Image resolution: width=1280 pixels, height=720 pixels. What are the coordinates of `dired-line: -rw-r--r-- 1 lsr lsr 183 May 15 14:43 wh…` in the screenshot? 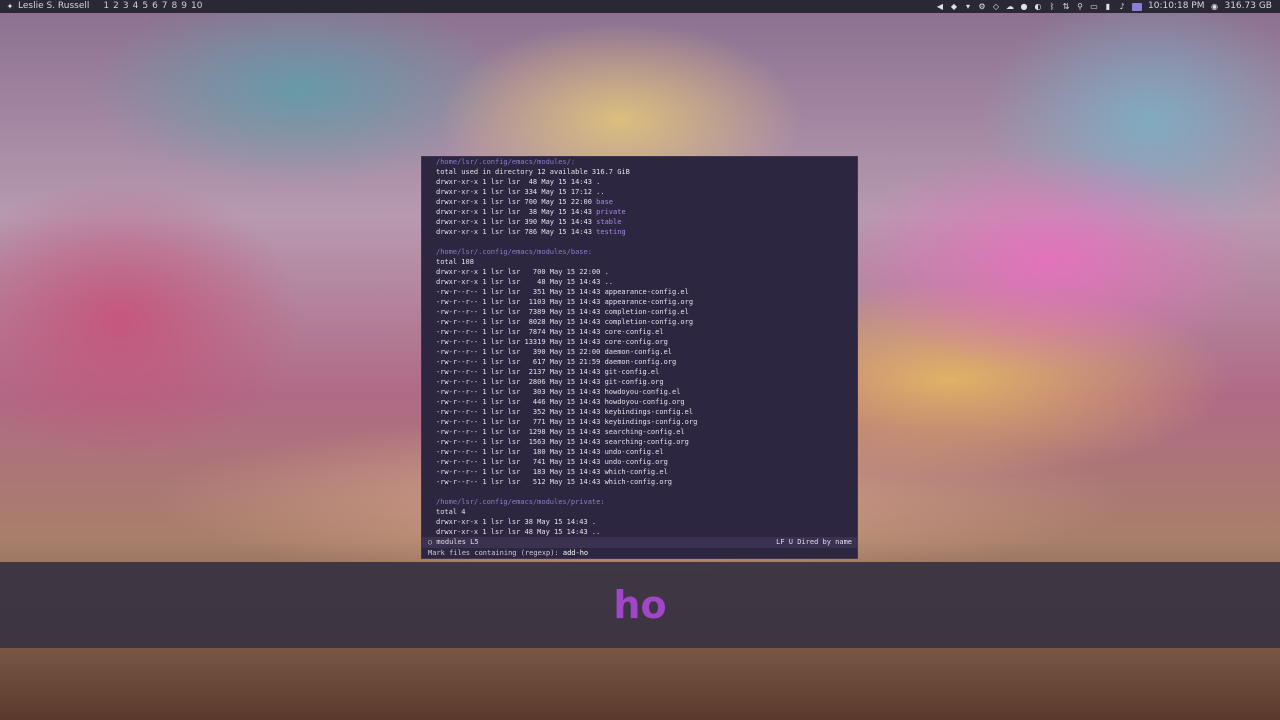 It's located at (639, 472).